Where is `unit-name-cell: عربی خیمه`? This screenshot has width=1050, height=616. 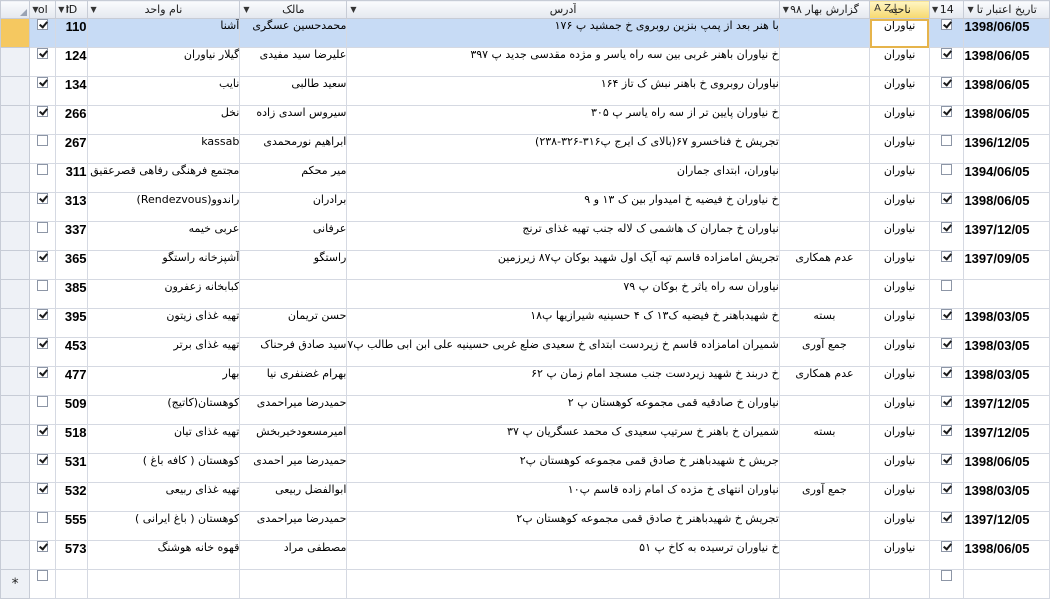 unit-name-cell: عربی خیمه is located at coordinates (163, 236).